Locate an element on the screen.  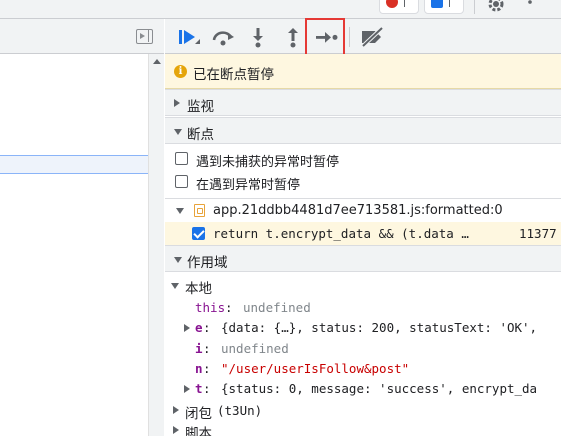
step-over-button is located at coordinates (223, 37).